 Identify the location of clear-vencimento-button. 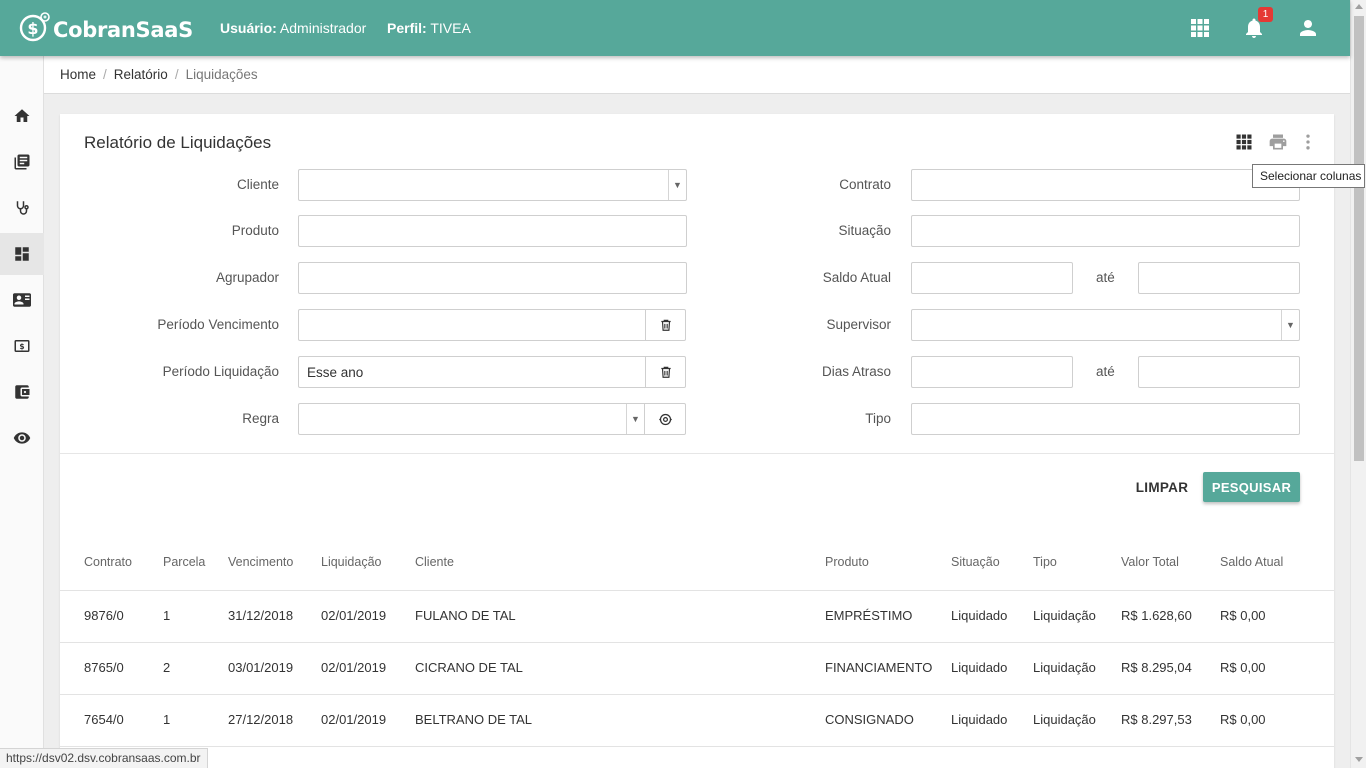
(666, 325).